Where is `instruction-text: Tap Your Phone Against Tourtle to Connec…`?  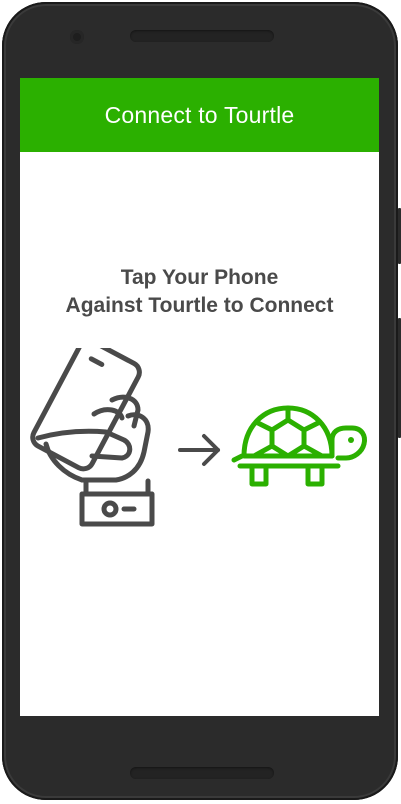 instruction-text: Tap Your Phone Against Tourtle to Connec… is located at coordinates (199, 292).